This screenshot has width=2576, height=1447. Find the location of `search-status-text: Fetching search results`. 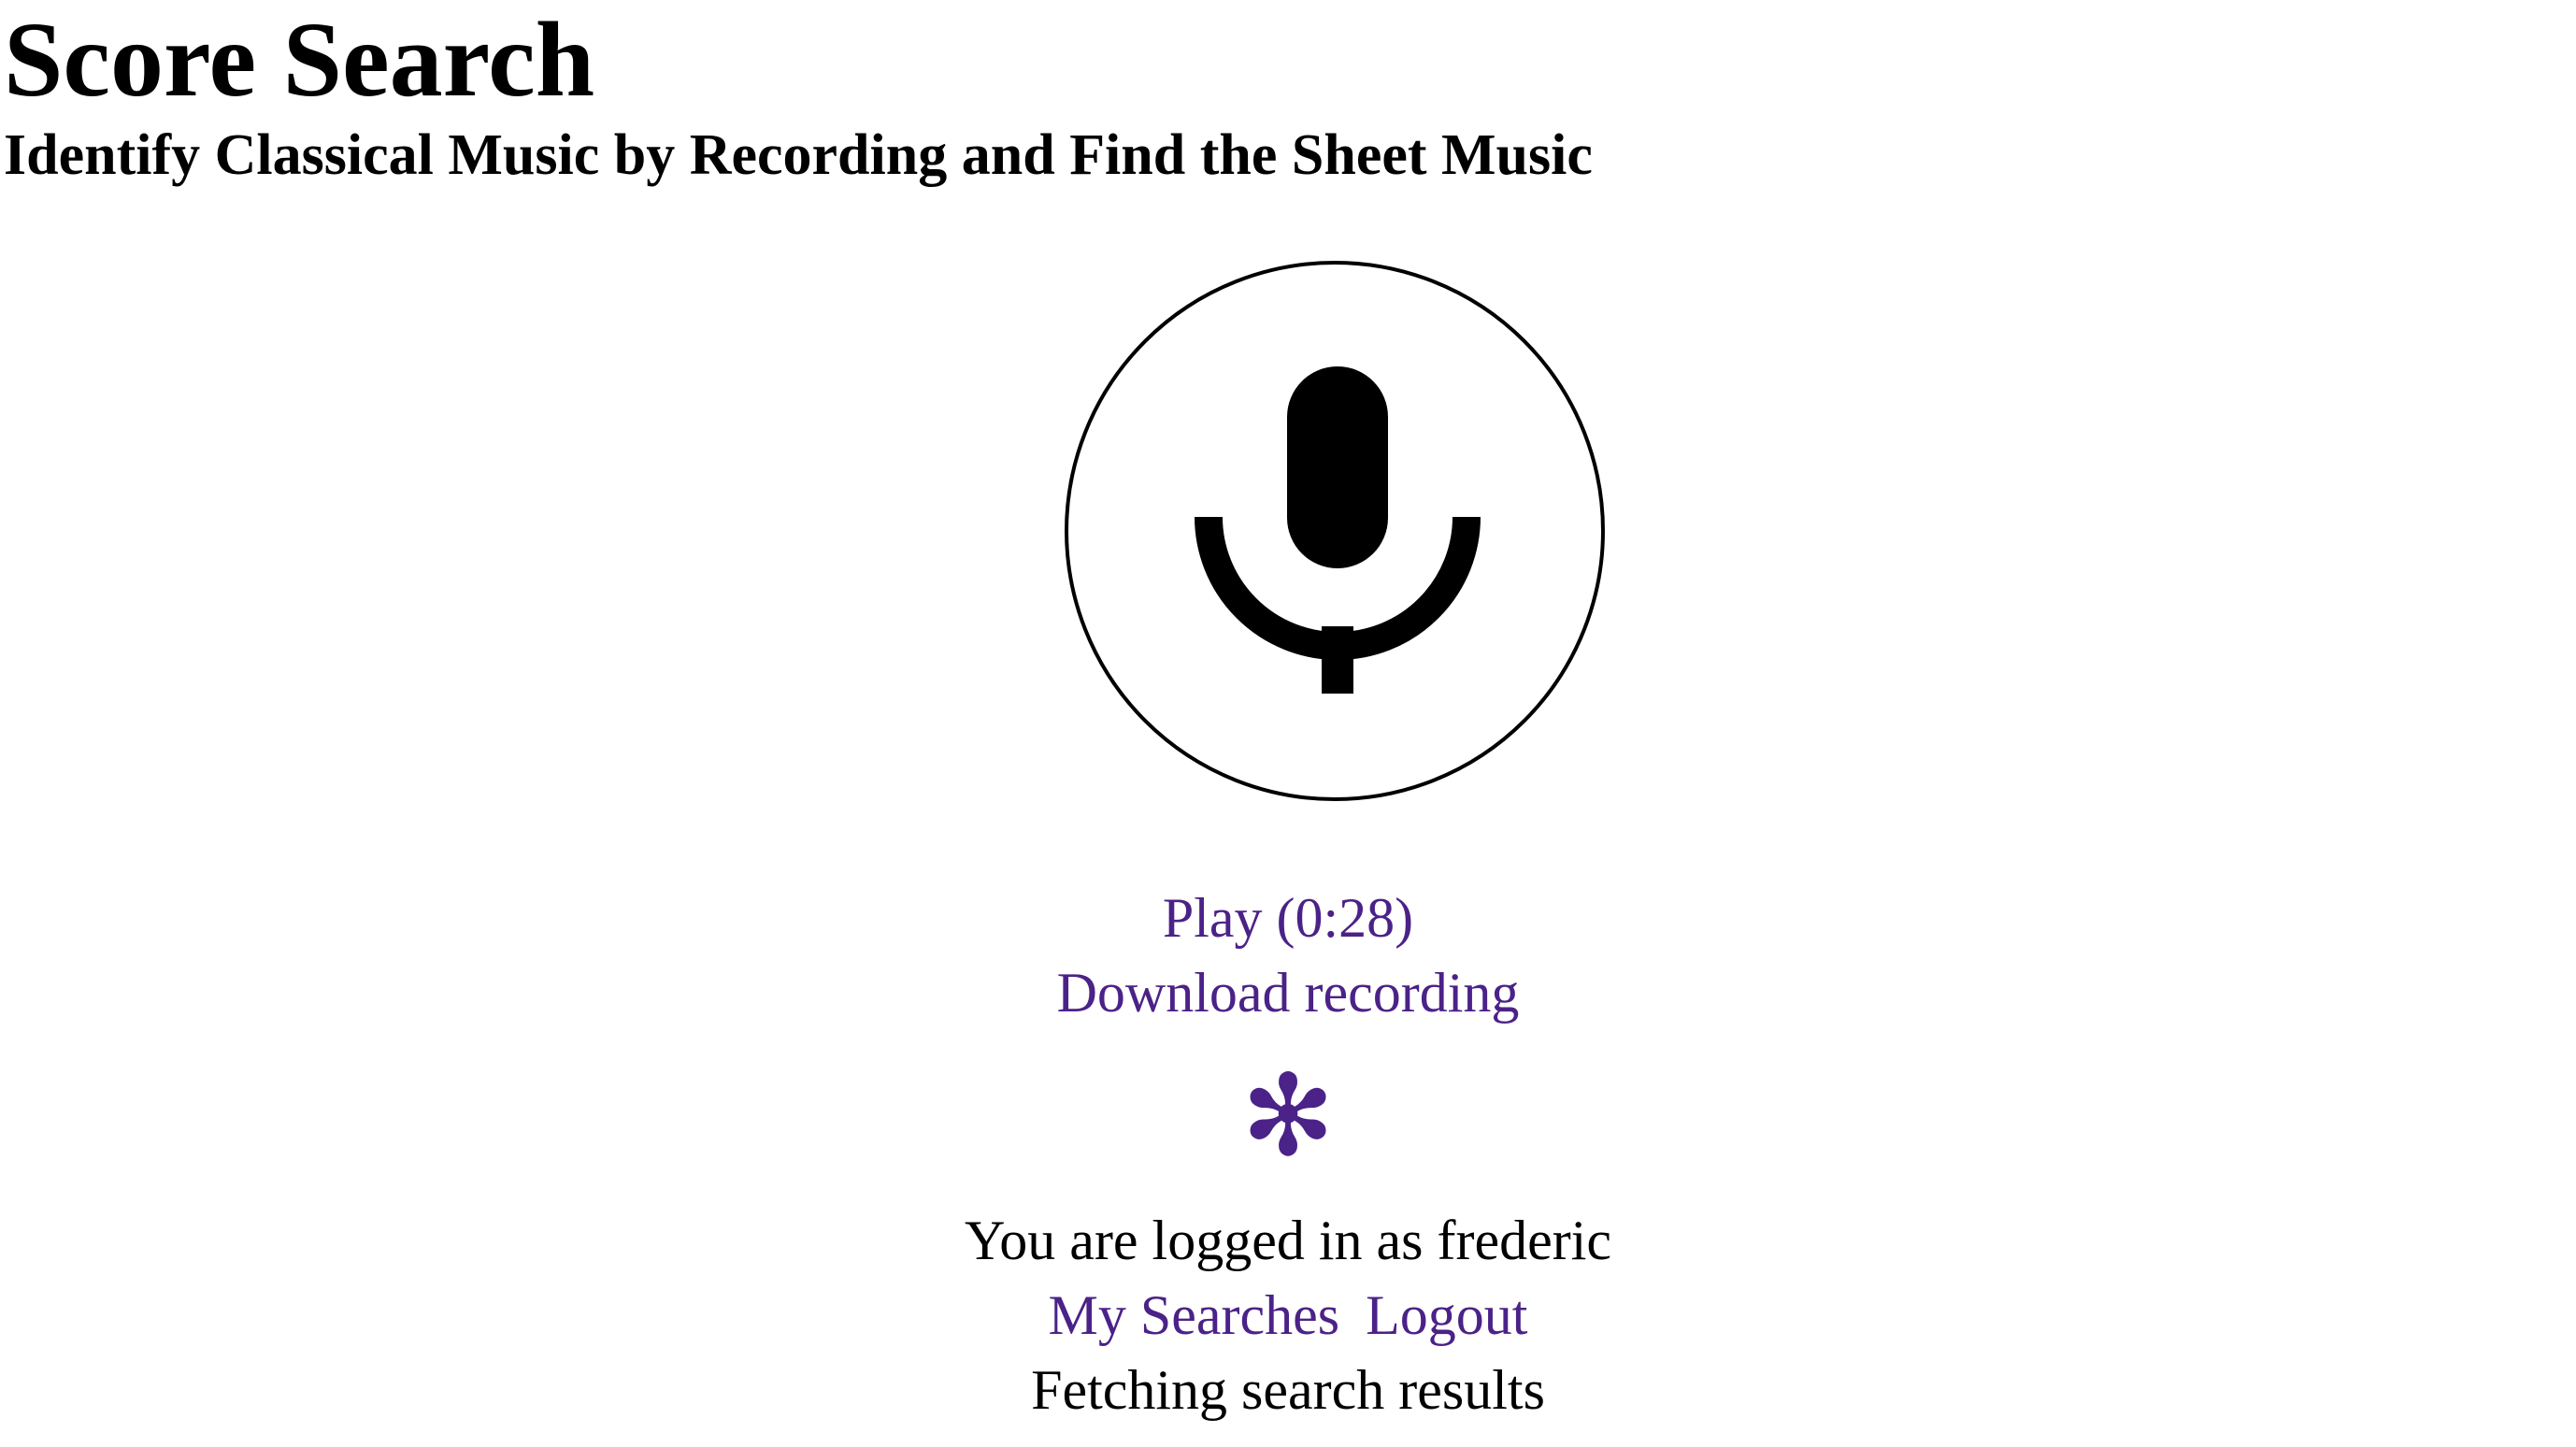

search-status-text: Fetching search results is located at coordinates (1288, 1390).